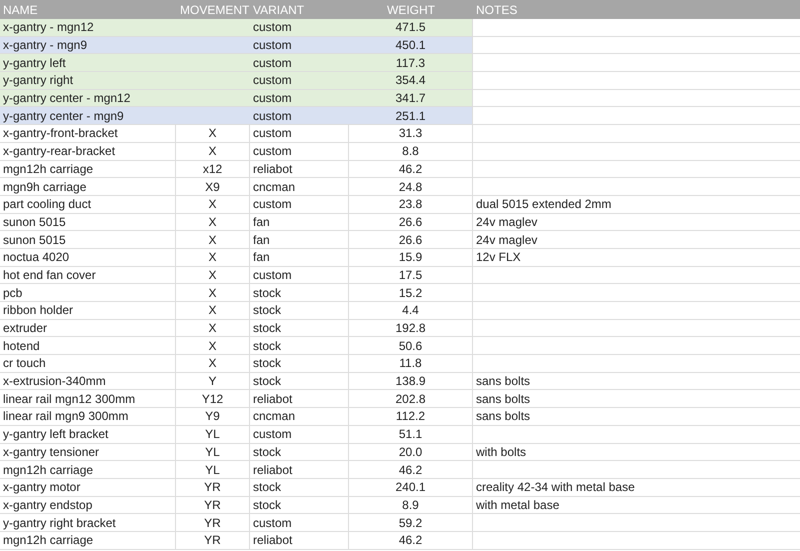 The image size is (800, 551). Describe the element at coordinates (24, 363) in the screenshot. I see `table-cell: cr touch` at that location.